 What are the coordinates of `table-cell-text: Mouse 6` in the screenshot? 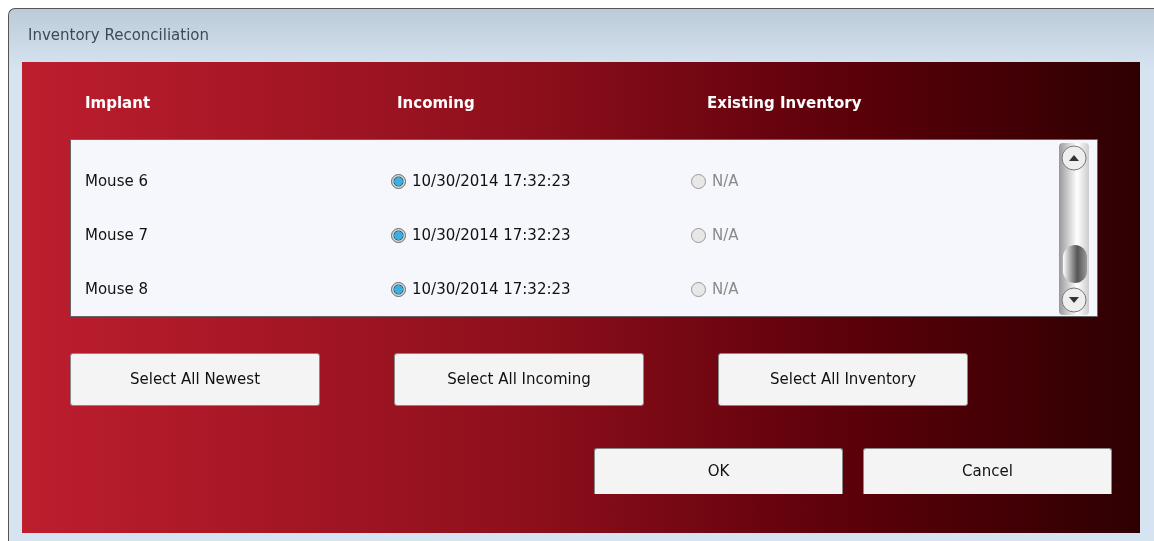 It's located at (117, 181).